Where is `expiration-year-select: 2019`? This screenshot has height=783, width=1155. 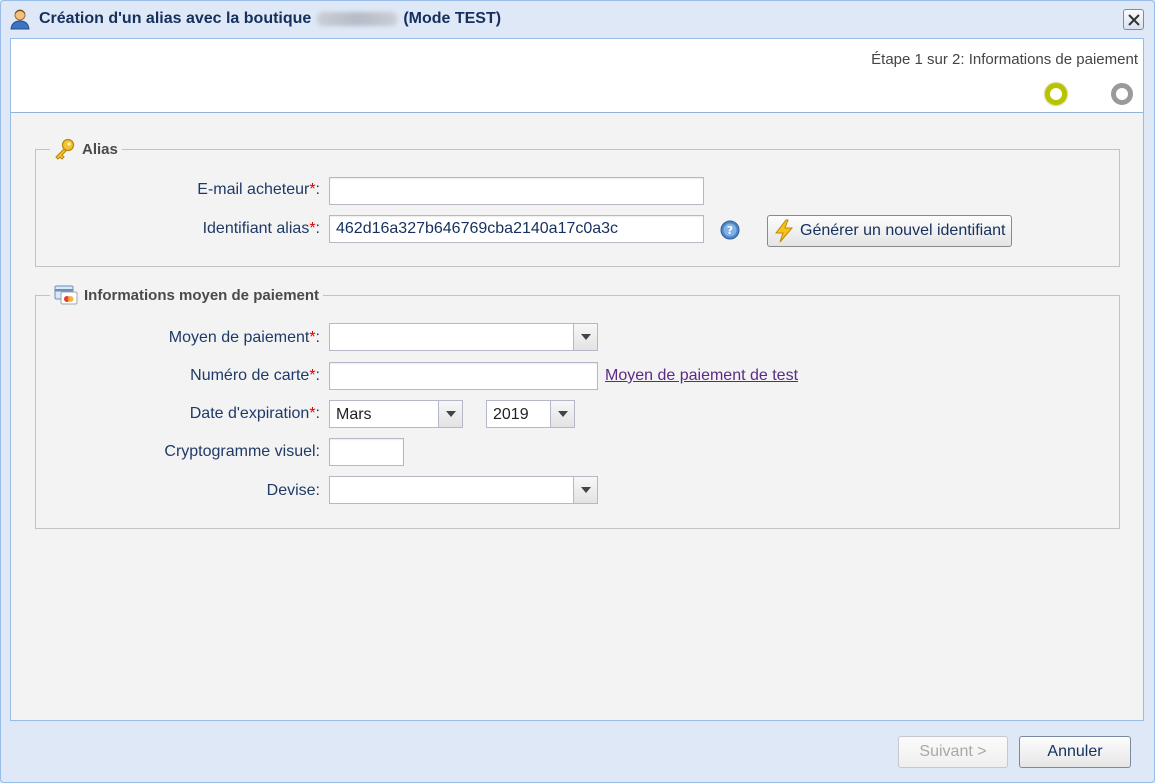 expiration-year-select: 2019 is located at coordinates (530, 414).